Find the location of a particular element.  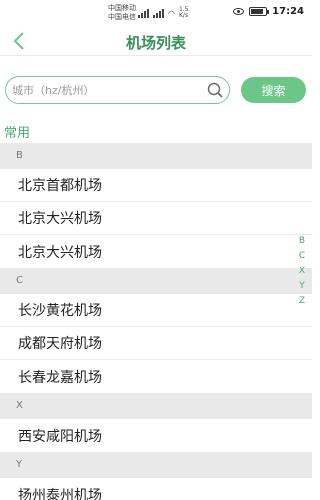

group-header-y: Y is located at coordinates (156, 465).